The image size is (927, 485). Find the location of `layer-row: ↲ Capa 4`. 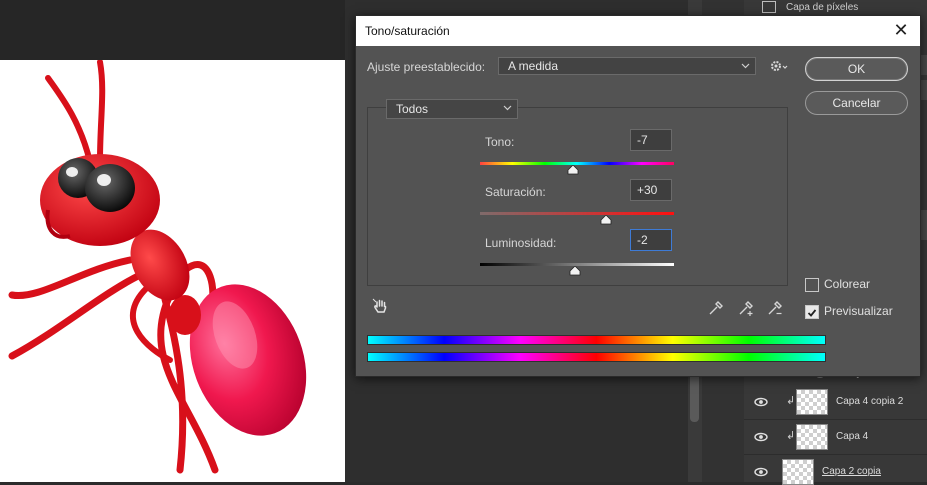

layer-row: ↲ Capa 4 is located at coordinates (835, 437).